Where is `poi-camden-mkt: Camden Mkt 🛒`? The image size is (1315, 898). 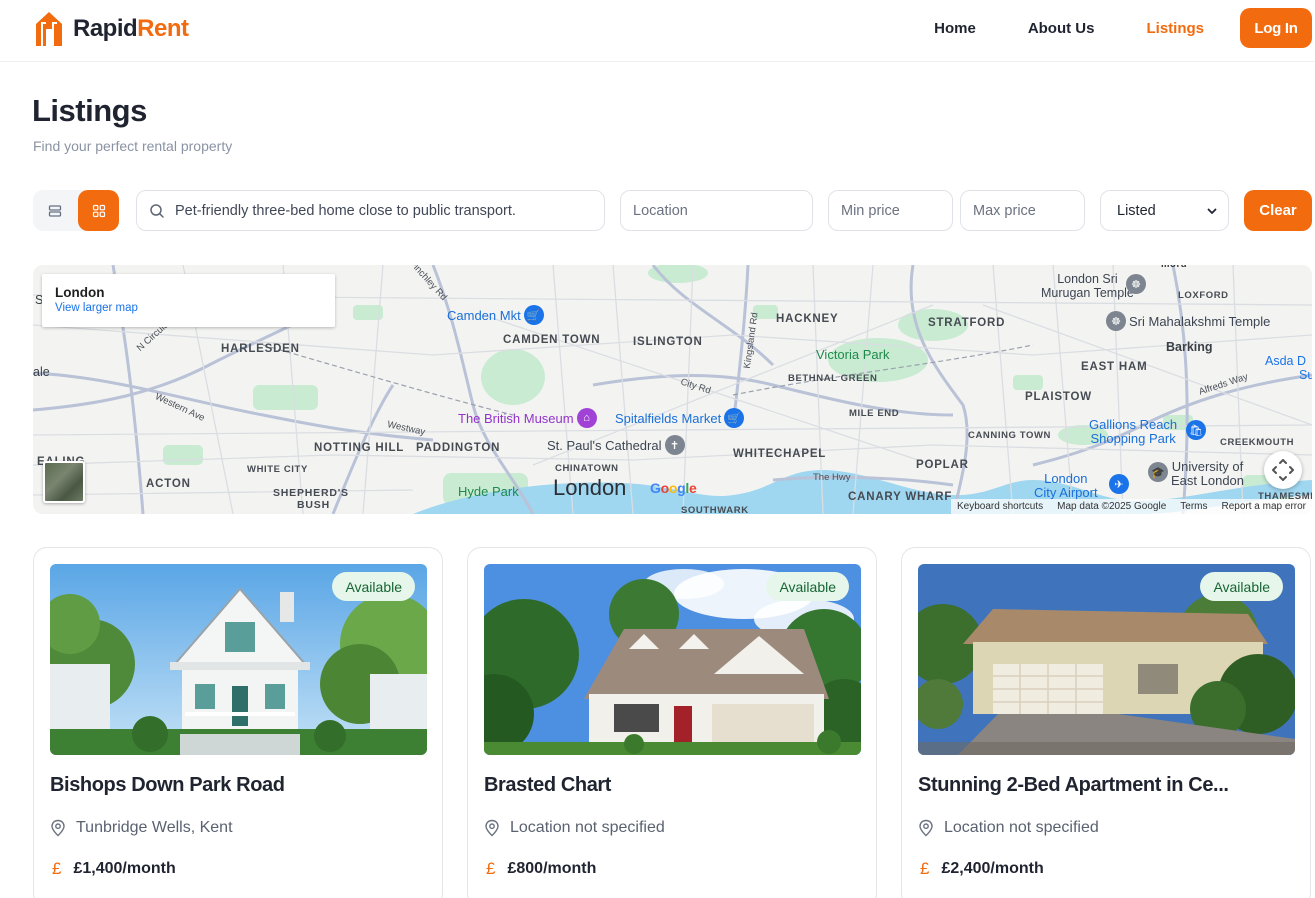
poi-camden-mkt: Camden Mkt 🛒 is located at coordinates (497, 315).